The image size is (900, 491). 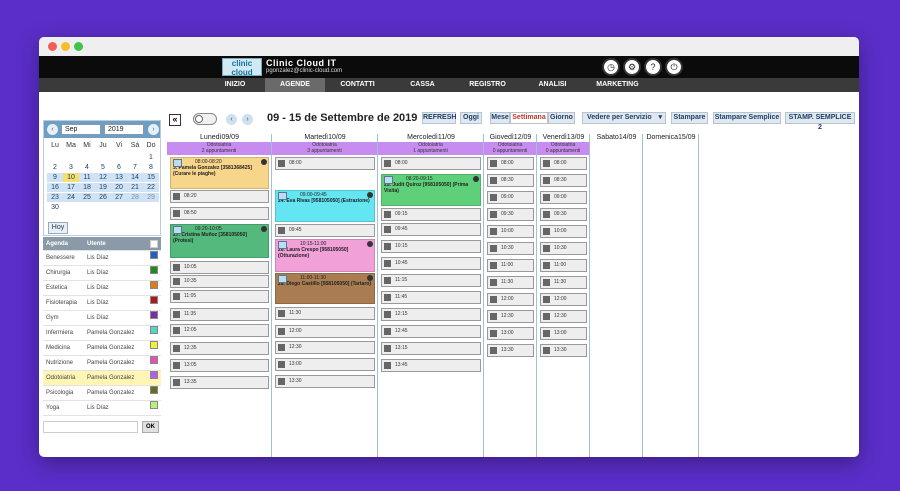 I want to click on time-slot: 10:05, so click(x=219, y=267).